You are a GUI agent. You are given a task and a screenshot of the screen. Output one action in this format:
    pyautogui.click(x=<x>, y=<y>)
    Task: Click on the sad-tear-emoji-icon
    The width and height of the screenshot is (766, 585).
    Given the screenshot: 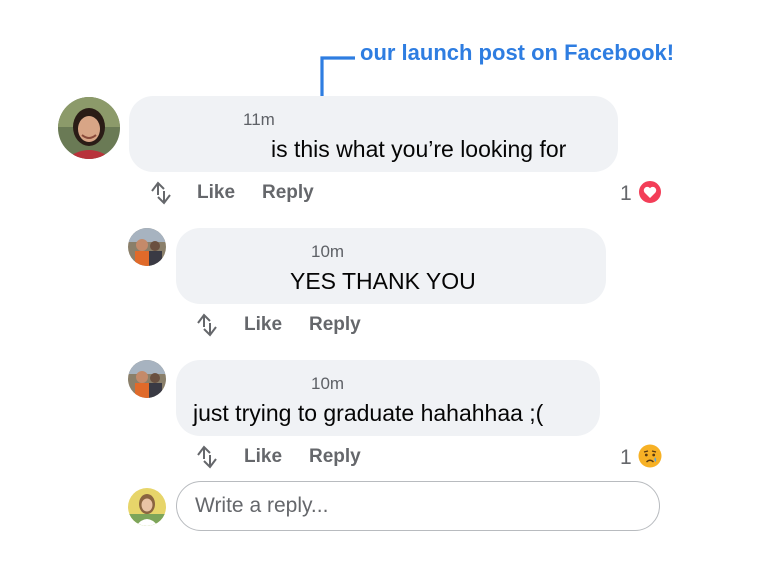 What is the action you would take?
    pyautogui.click(x=650, y=456)
    